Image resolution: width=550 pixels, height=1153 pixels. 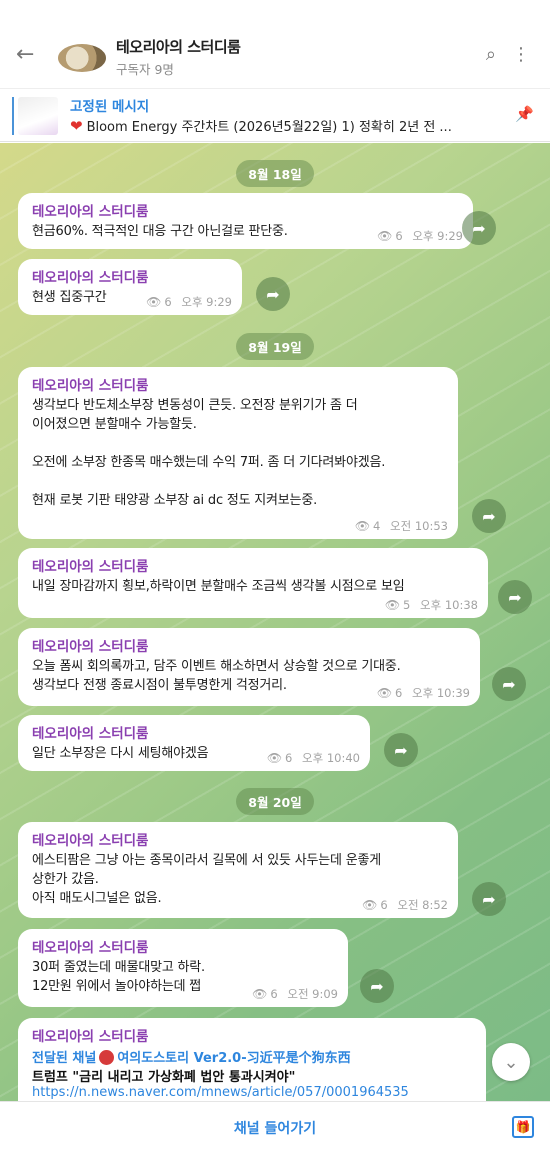 What do you see at coordinates (76, 126) in the screenshot?
I see `heart-icon: ❤` at bounding box center [76, 126].